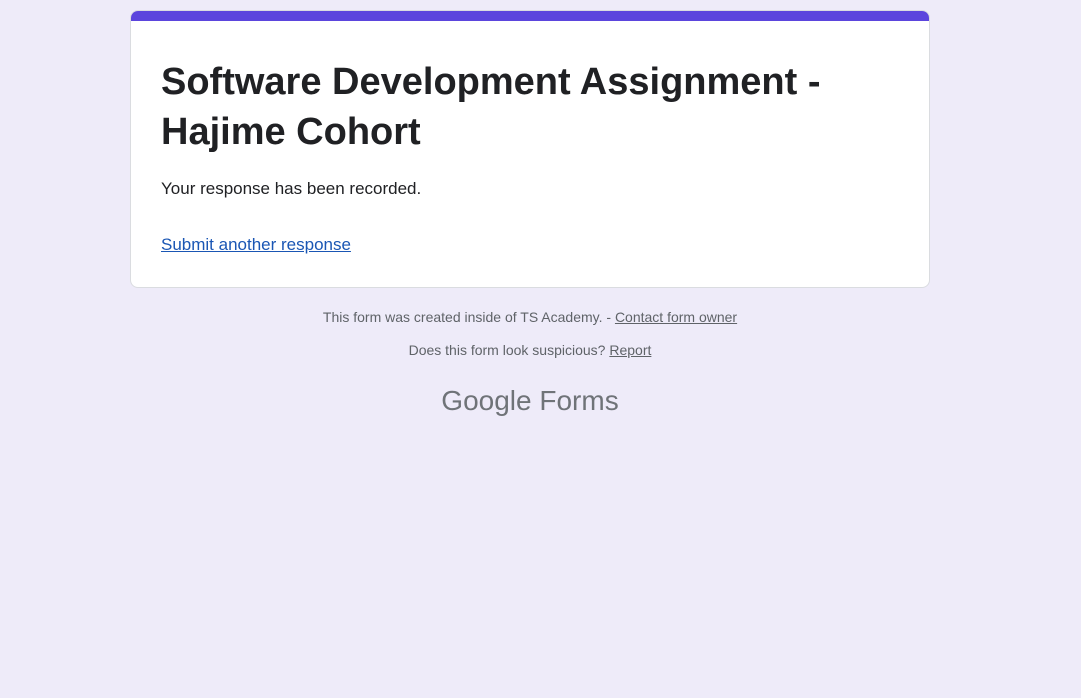  Describe the element at coordinates (291, 188) in the screenshot. I see `confirmation-message: Your response has been recorded.` at that location.